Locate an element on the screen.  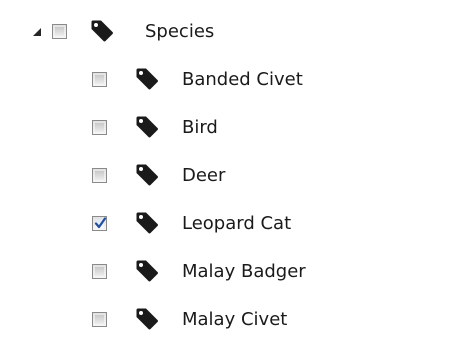
leopard-cat-checkbox is located at coordinates (99, 223).